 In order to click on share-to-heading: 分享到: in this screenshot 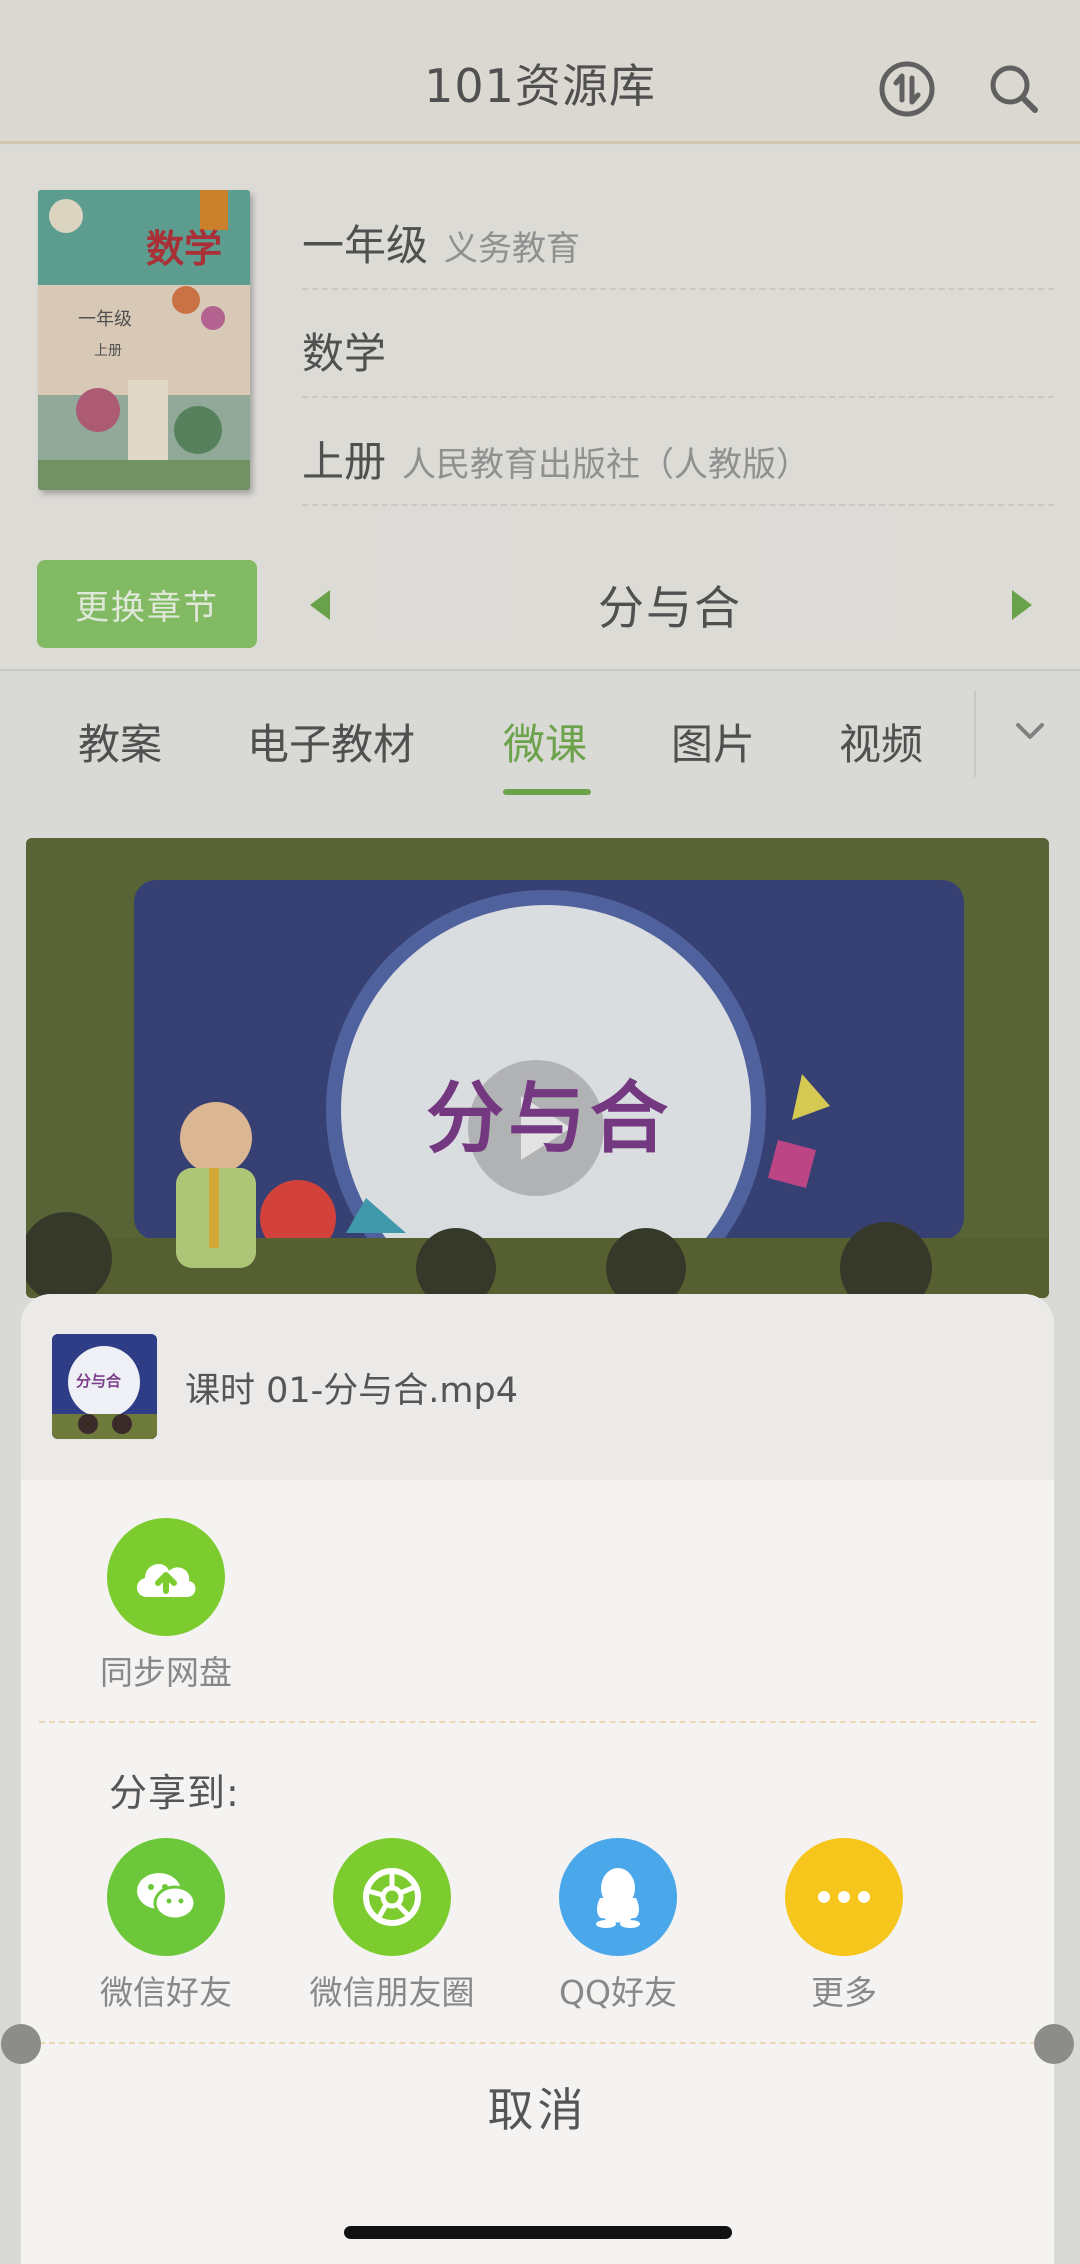, I will do `click(174, 1793)`.